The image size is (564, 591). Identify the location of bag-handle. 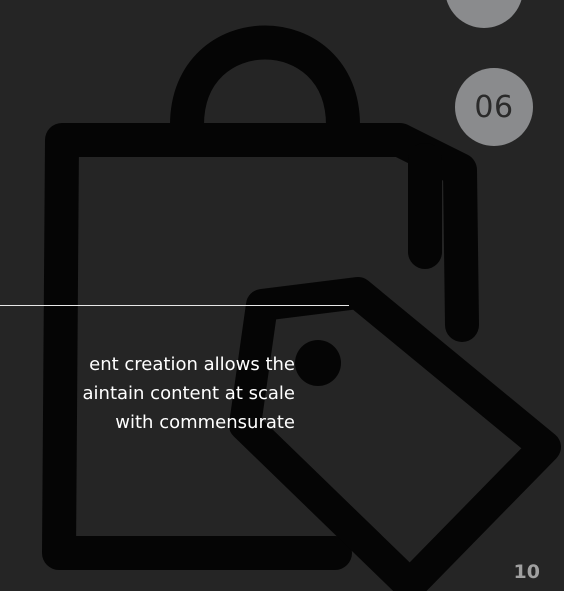
(265, 83).